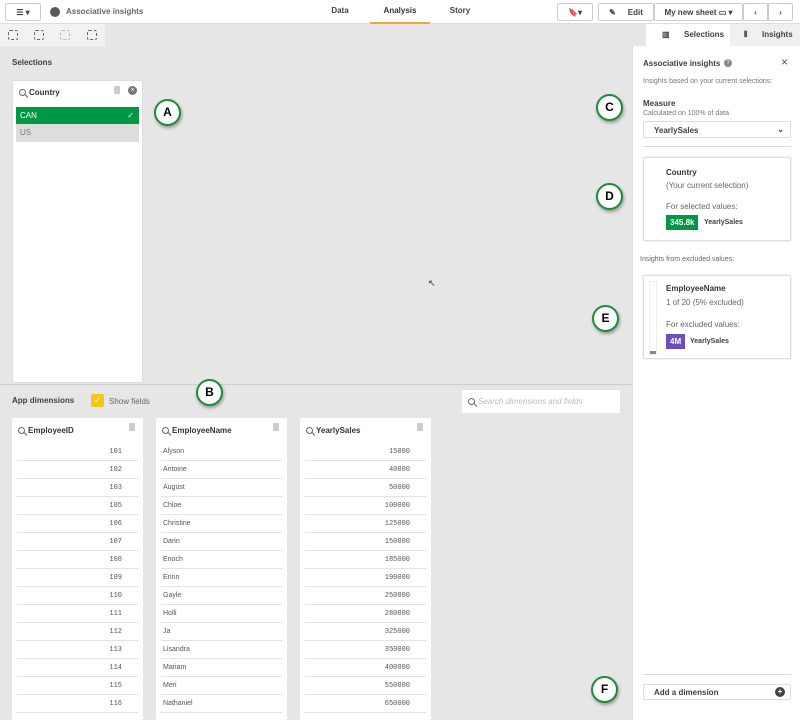 This screenshot has height=720, width=800. What do you see at coordinates (77, 115) in the screenshot?
I see `list-item-selected: CAN ✓` at bounding box center [77, 115].